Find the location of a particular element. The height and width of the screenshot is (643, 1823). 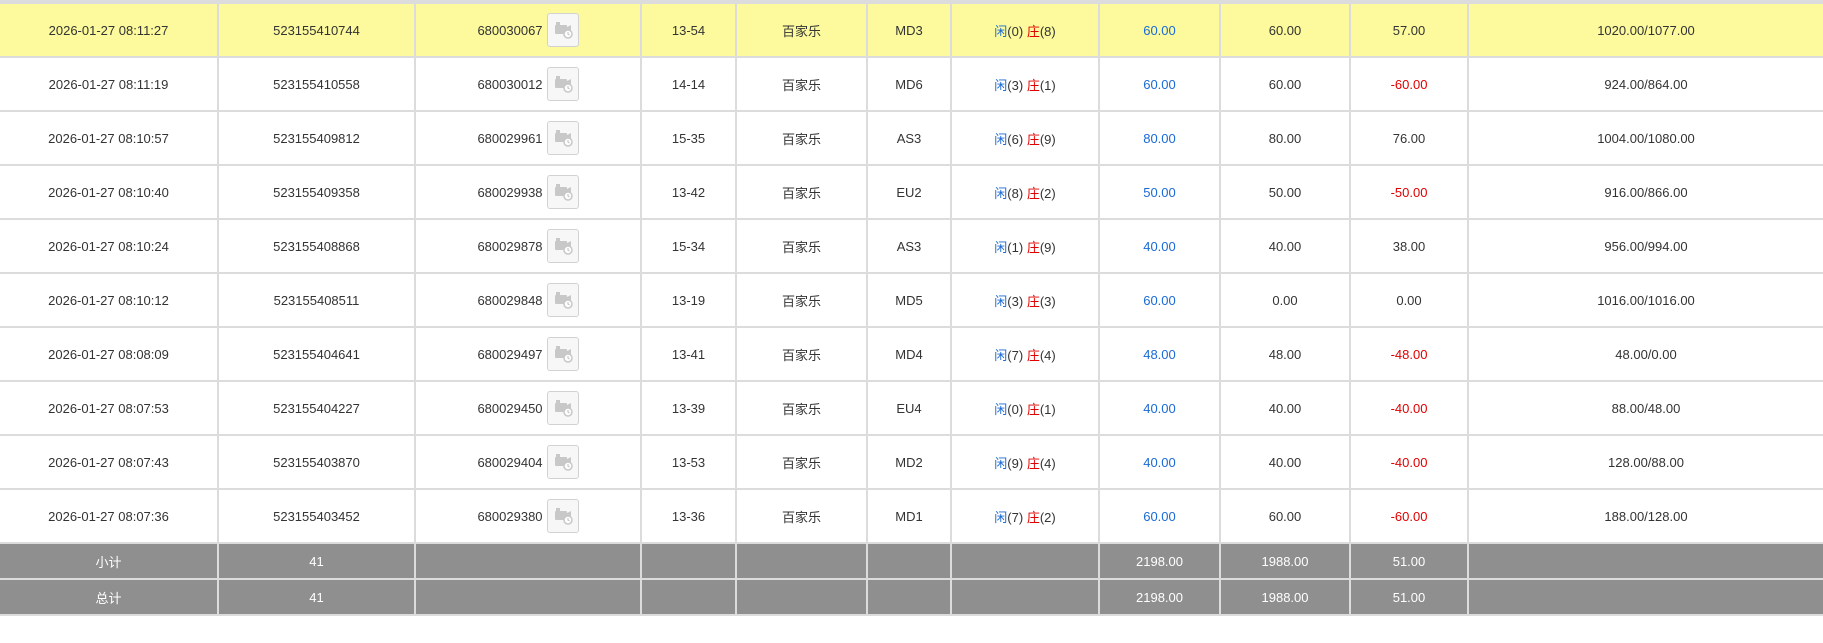

balance-change: 1004.00/1080.00 is located at coordinates (1645, 138).